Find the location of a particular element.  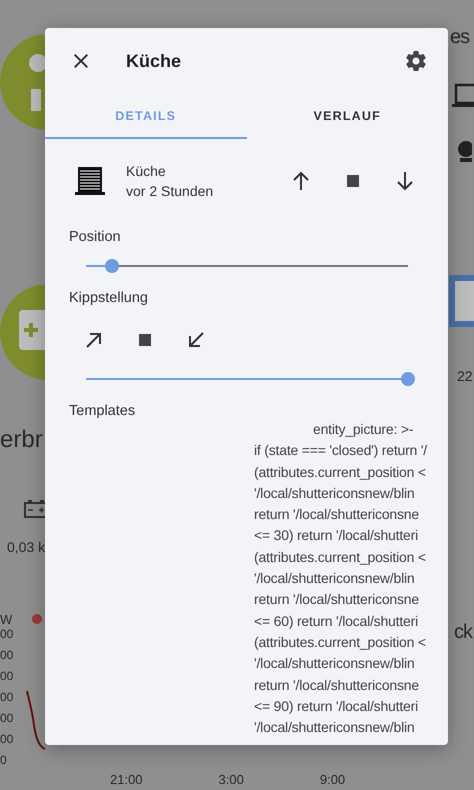

tab: VERLAUF is located at coordinates (347, 122).